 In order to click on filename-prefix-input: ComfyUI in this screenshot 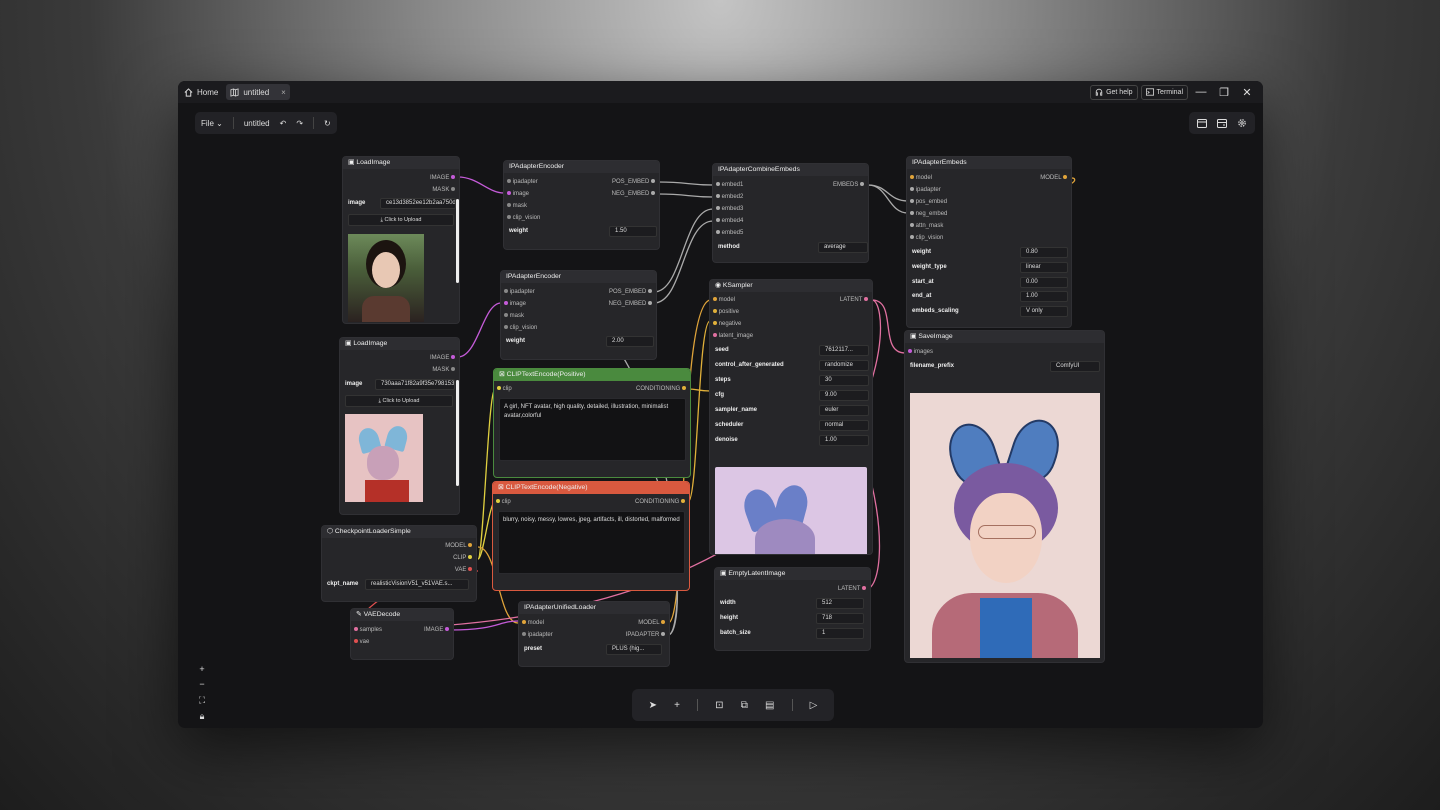, I will do `click(1075, 366)`.